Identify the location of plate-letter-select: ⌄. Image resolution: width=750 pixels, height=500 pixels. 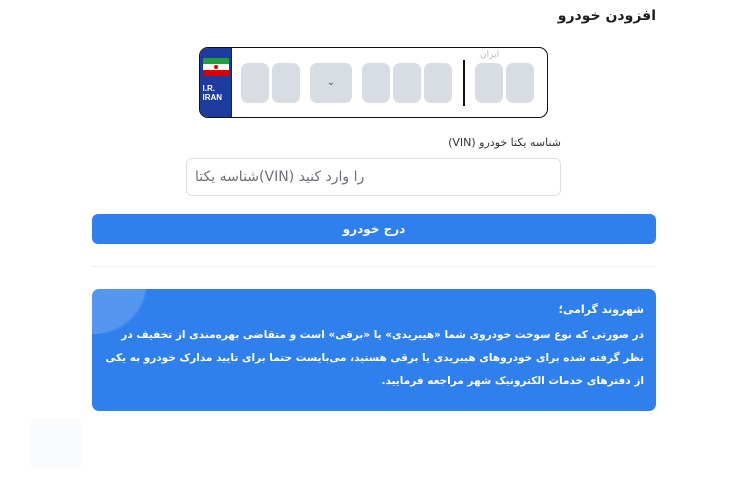
(331, 82).